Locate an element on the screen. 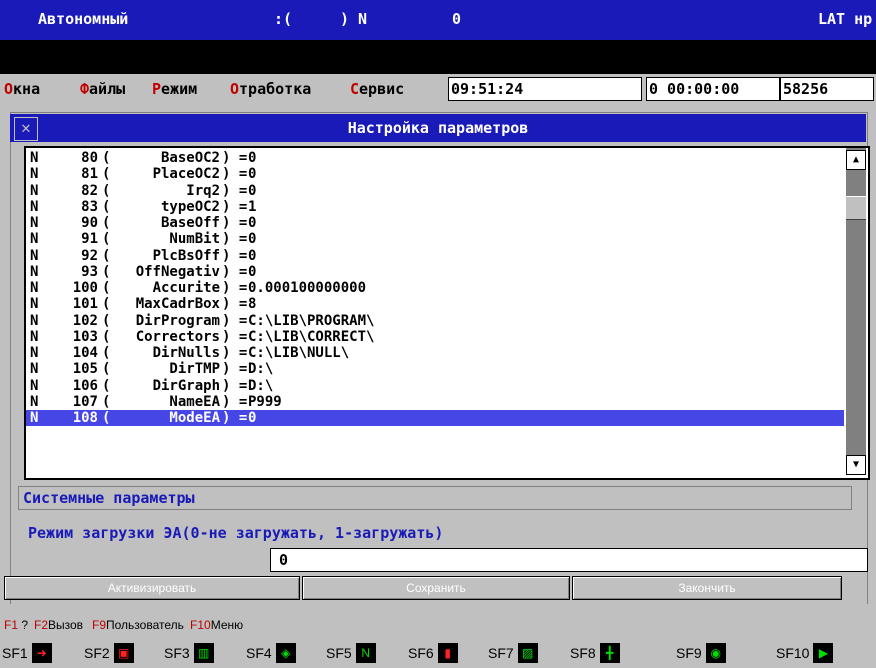 The width and height of the screenshot is (876, 668). finish-button: Закончить is located at coordinates (707, 588).